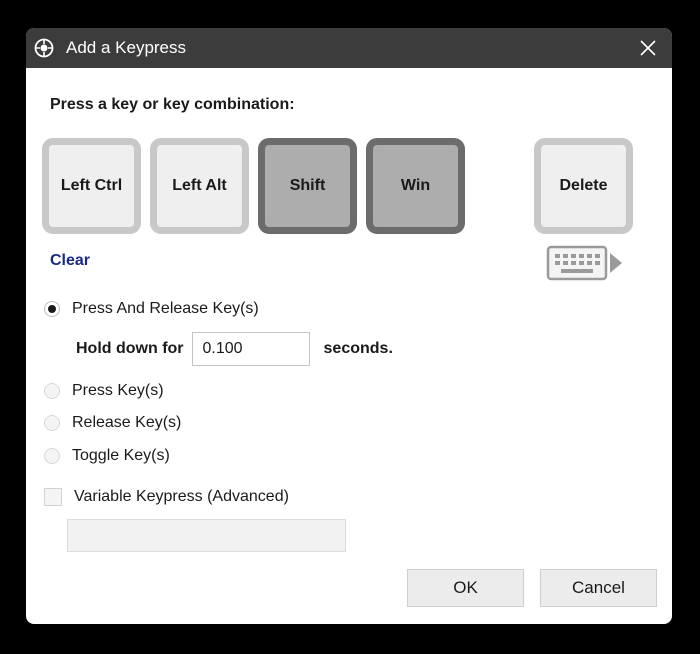 This screenshot has height=654, width=700. Describe the element at coordinates (126, 47) in the screenshot. I see `window-title: Add a Keypress` at that location.